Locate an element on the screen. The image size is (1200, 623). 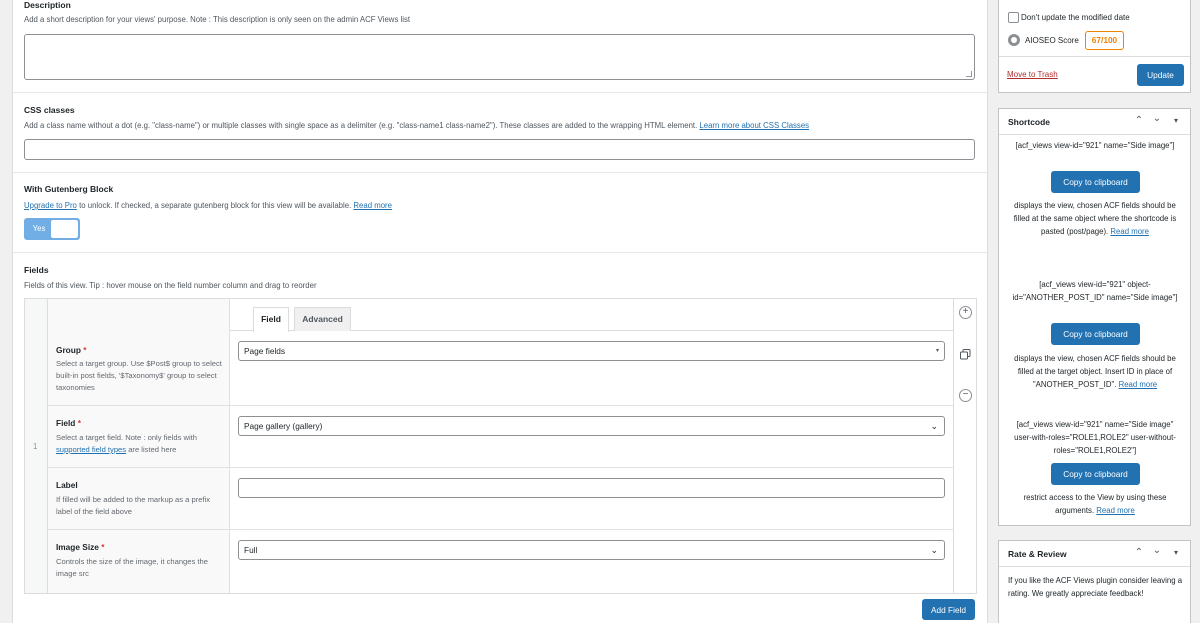
aioseo-gear-icon is located at coordinates (1014, 40).